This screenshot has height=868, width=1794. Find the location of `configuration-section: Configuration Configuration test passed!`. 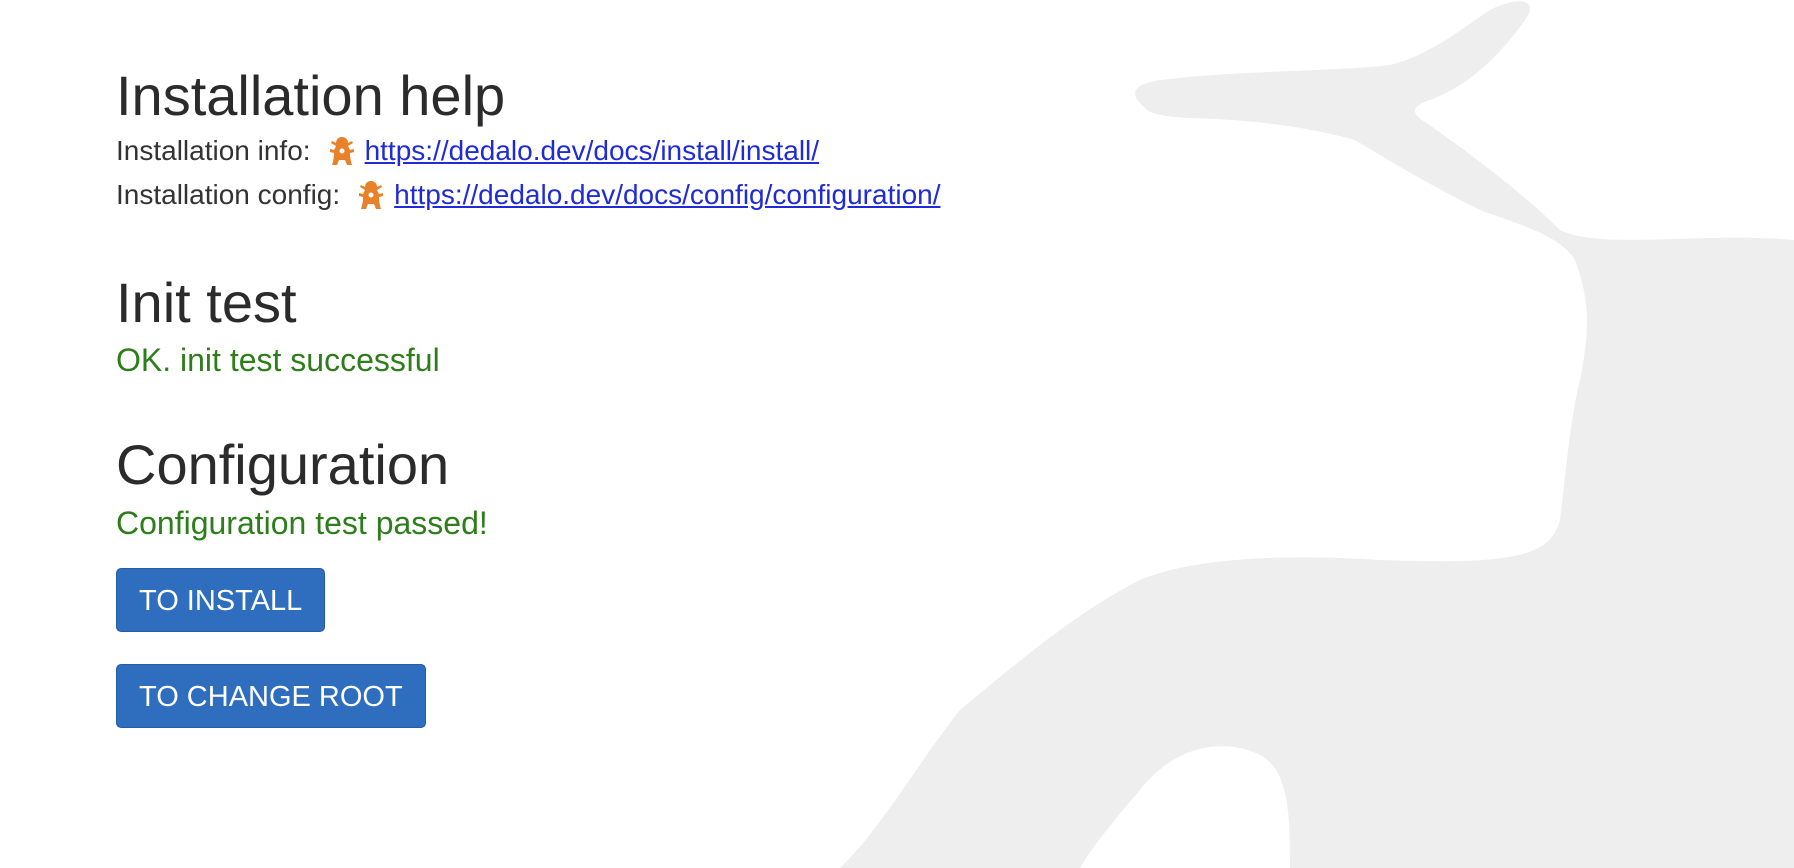

configuration-section: Configuration Configuration test passed! is located at coordinates (528, 486).